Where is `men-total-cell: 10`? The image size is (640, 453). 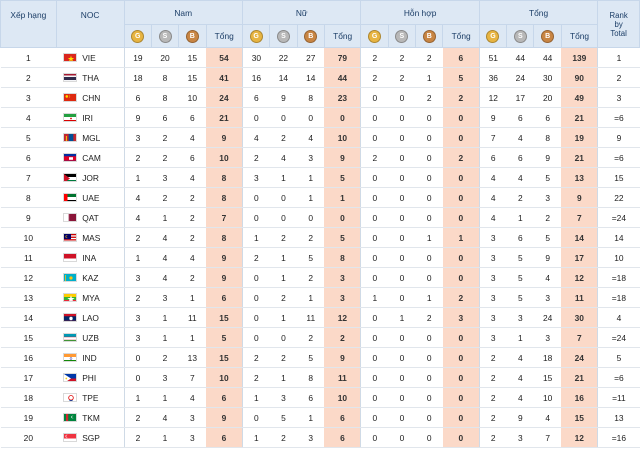
men-total-cell: 10 is located at coordinates (224, 377).